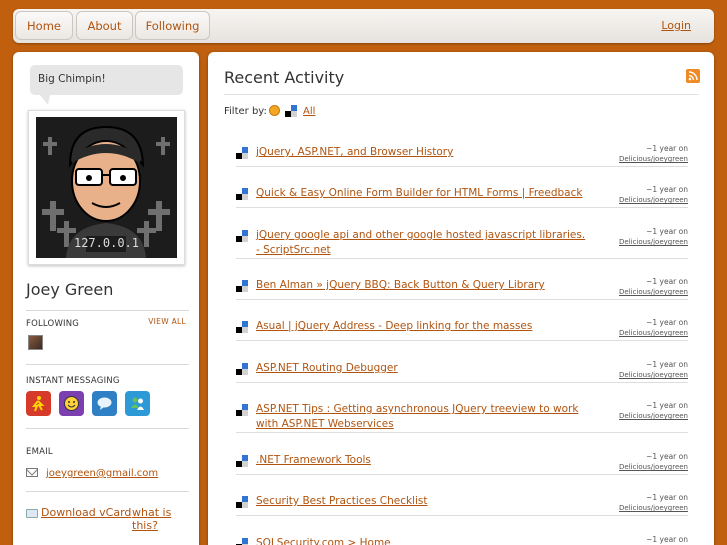  What do you see at coordinates (53, 324) in the screenshot?
I see `following-heading: FOLLOWING` at bounding box center [53, 324].